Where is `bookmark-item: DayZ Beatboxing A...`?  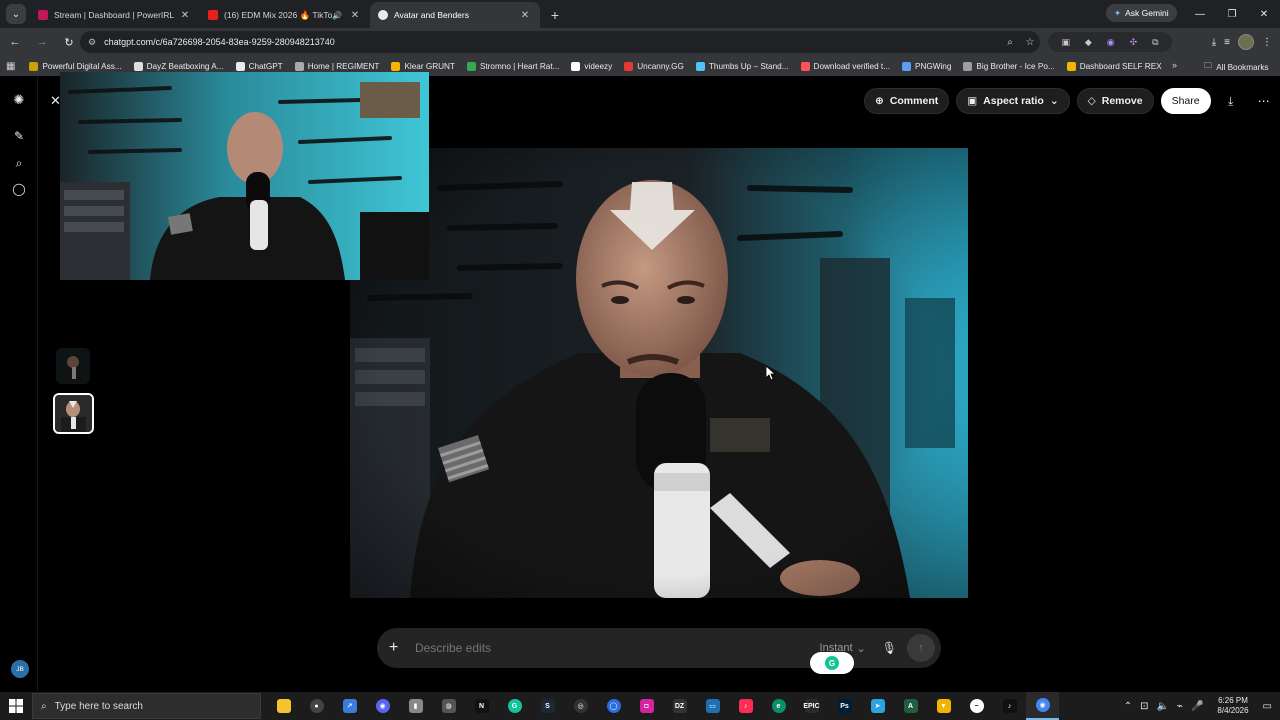 bookmark-item: DayZ Beatboxing A... is located at coordinates (178, 66).